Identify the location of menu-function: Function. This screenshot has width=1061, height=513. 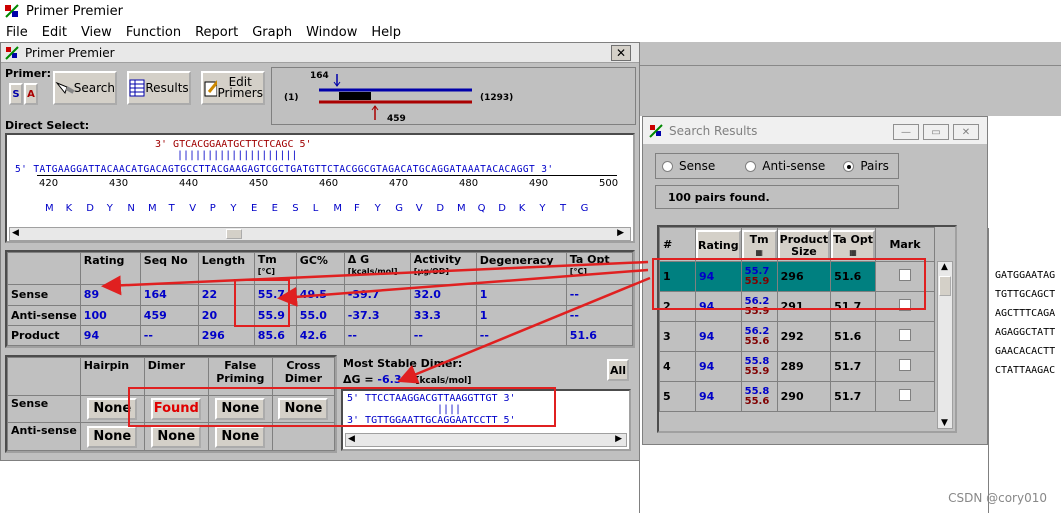
(153, 32).